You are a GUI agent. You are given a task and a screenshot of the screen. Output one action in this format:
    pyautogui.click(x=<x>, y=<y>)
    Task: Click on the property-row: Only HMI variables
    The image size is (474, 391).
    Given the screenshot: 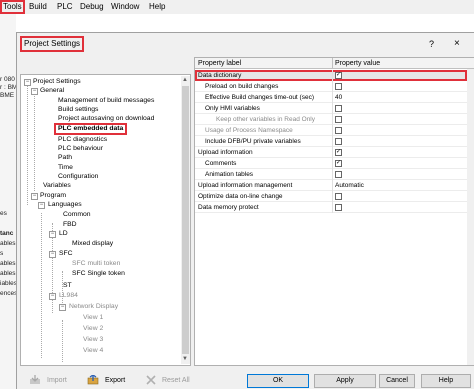 What is the action you would take?
    pyautogui.click(x=331, y=108)
    